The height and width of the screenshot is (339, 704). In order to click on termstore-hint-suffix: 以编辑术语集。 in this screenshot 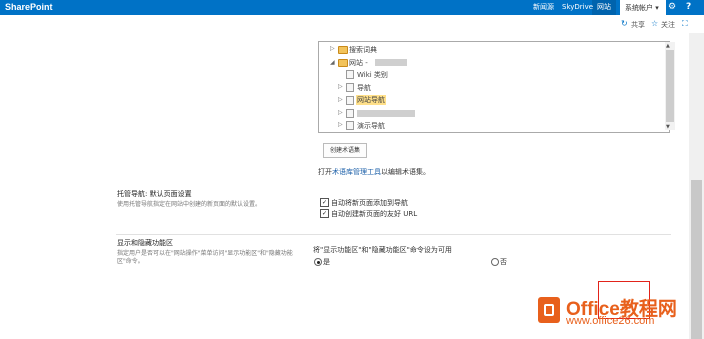, I will do `click(405, 172)`.